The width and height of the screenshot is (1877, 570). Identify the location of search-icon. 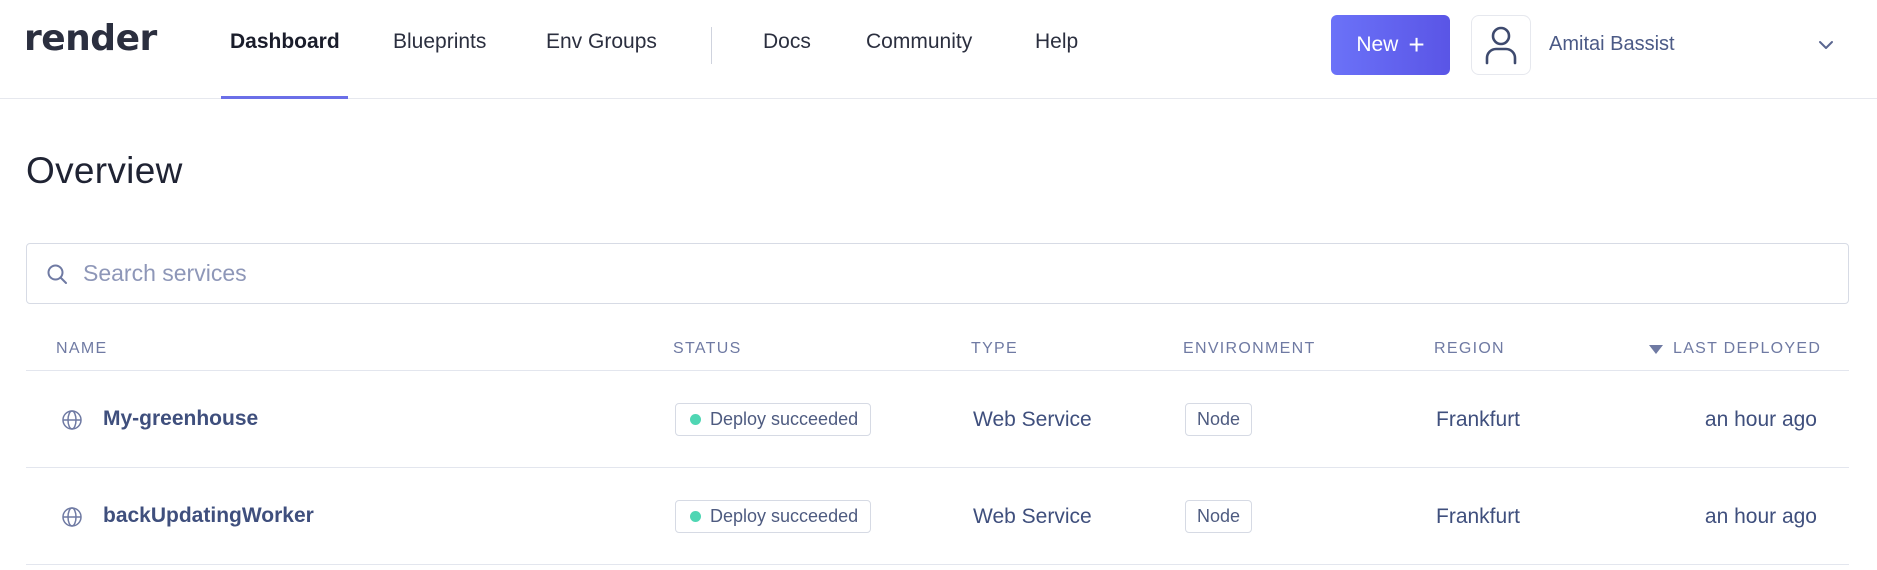
(57, 274).